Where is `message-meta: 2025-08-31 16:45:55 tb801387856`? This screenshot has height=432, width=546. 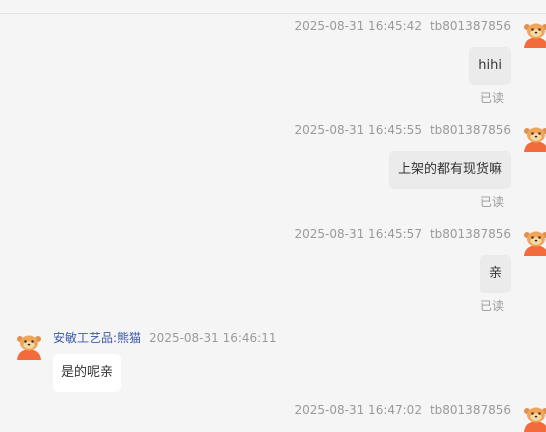 message-meta: 2025-08-31 16:45:55 tb801387856 is located at coordinates (403, 130).